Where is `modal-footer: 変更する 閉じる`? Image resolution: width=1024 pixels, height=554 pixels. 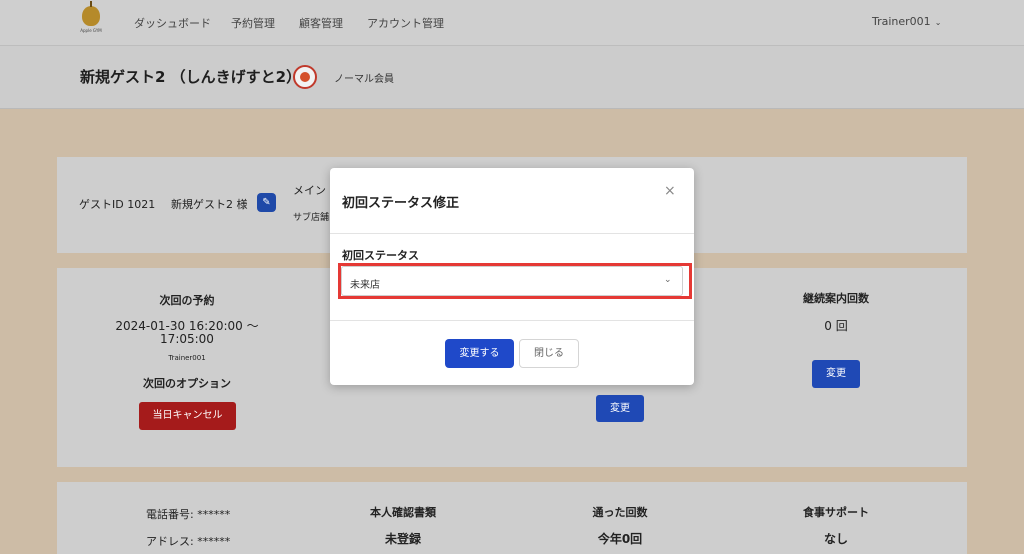
modal-footer: 変更する 閉じる is located at coordinates (512, 353).